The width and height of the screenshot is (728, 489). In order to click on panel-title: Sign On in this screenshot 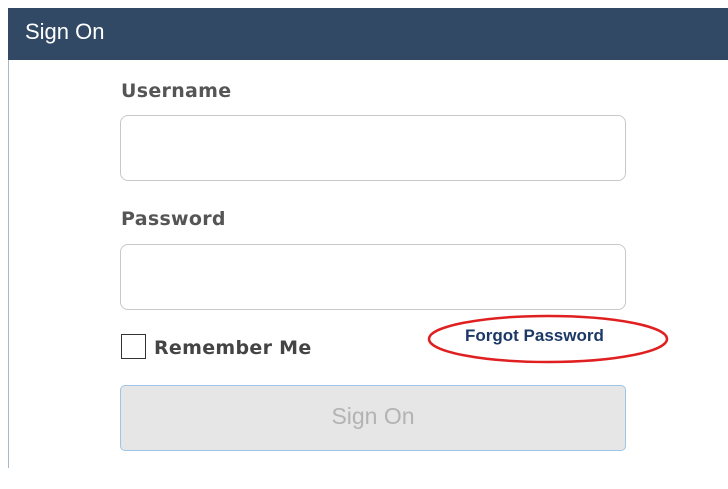, I will do `click(65, 31)`.